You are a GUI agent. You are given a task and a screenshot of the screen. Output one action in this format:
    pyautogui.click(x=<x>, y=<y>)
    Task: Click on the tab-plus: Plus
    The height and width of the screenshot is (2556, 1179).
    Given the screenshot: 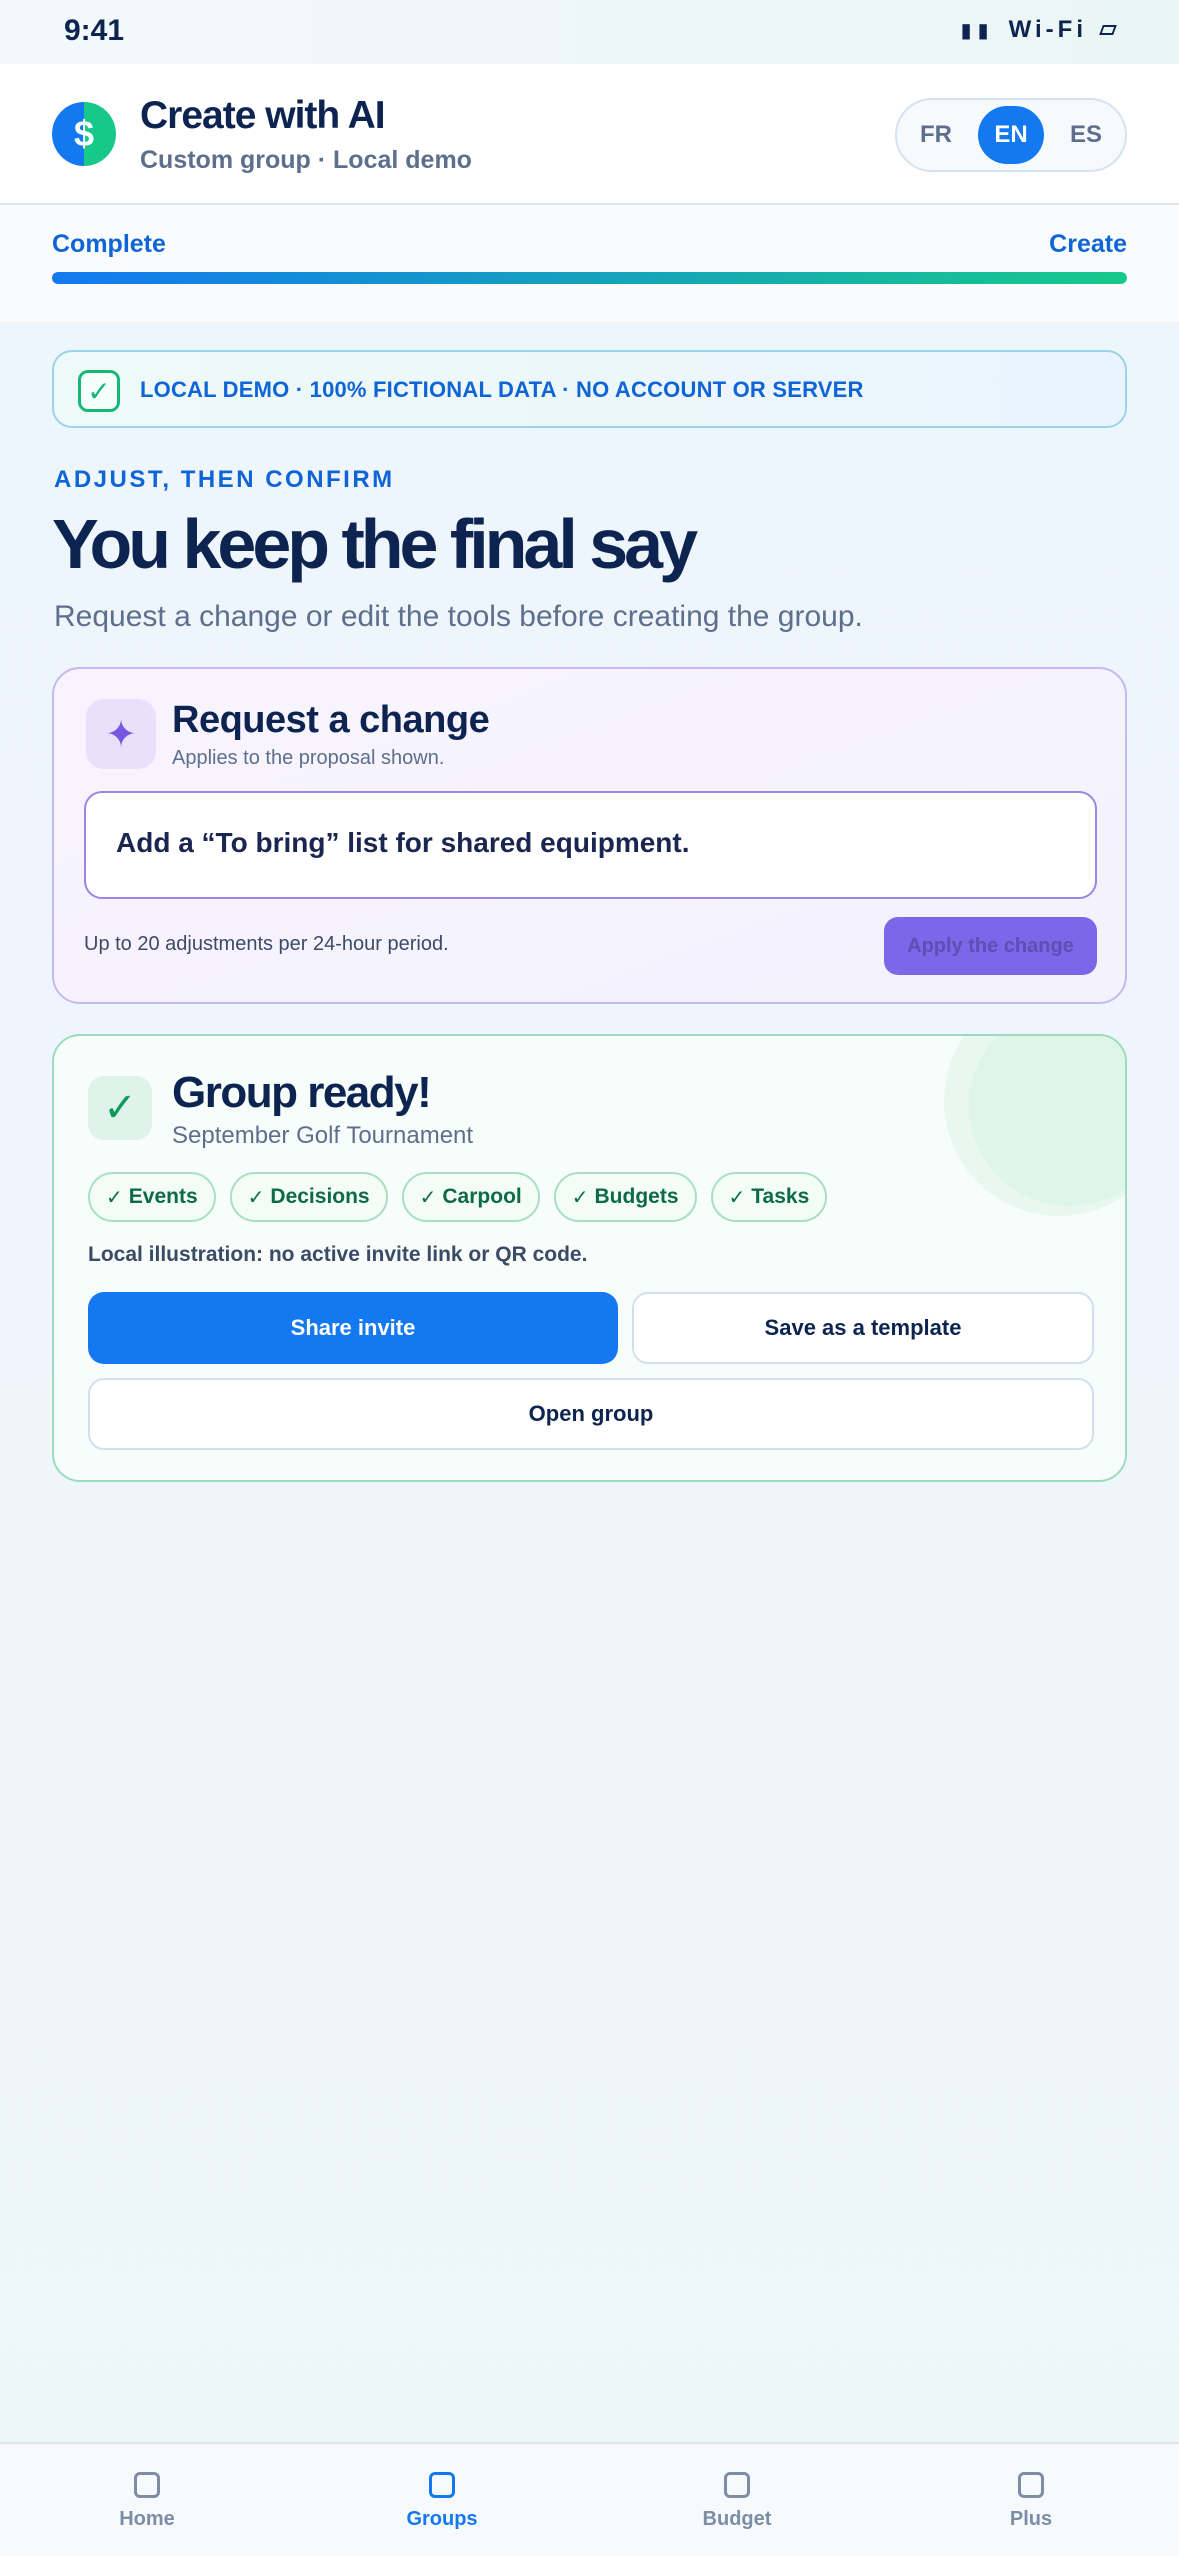 What is the action you would take?
    pyautogui.click(x=1031, y=2500)
    